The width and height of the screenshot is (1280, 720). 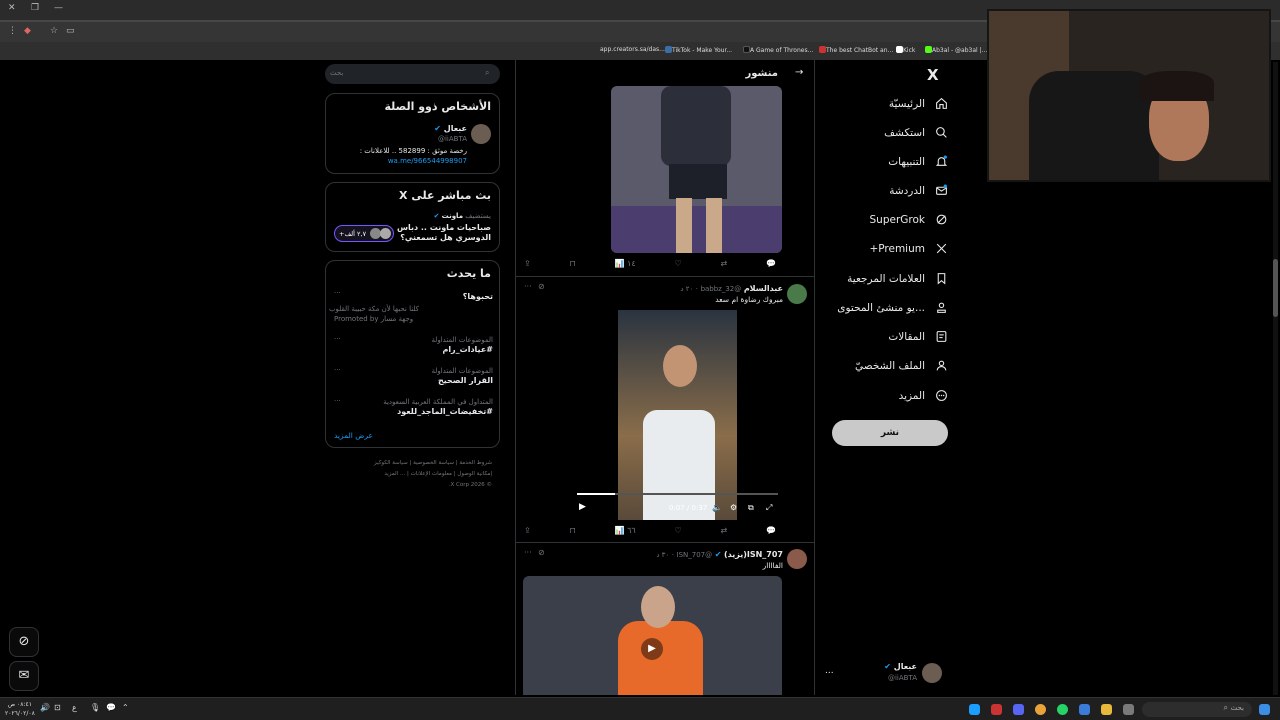 What do you see at coordinates (1040, 709) in the screenshot?
I see `chrome-icon` at bounding box center [1040, 709].